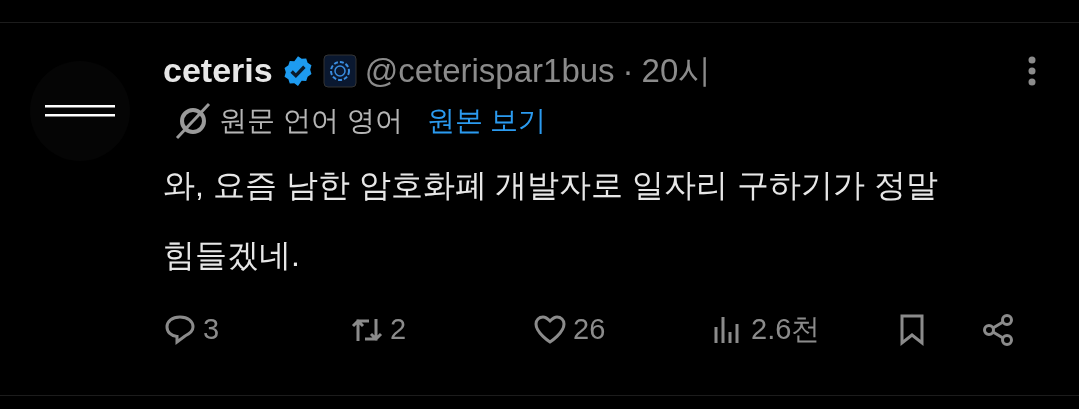 The image size is (1079, 409). I want to click on translate-icon, so click(193, 121).